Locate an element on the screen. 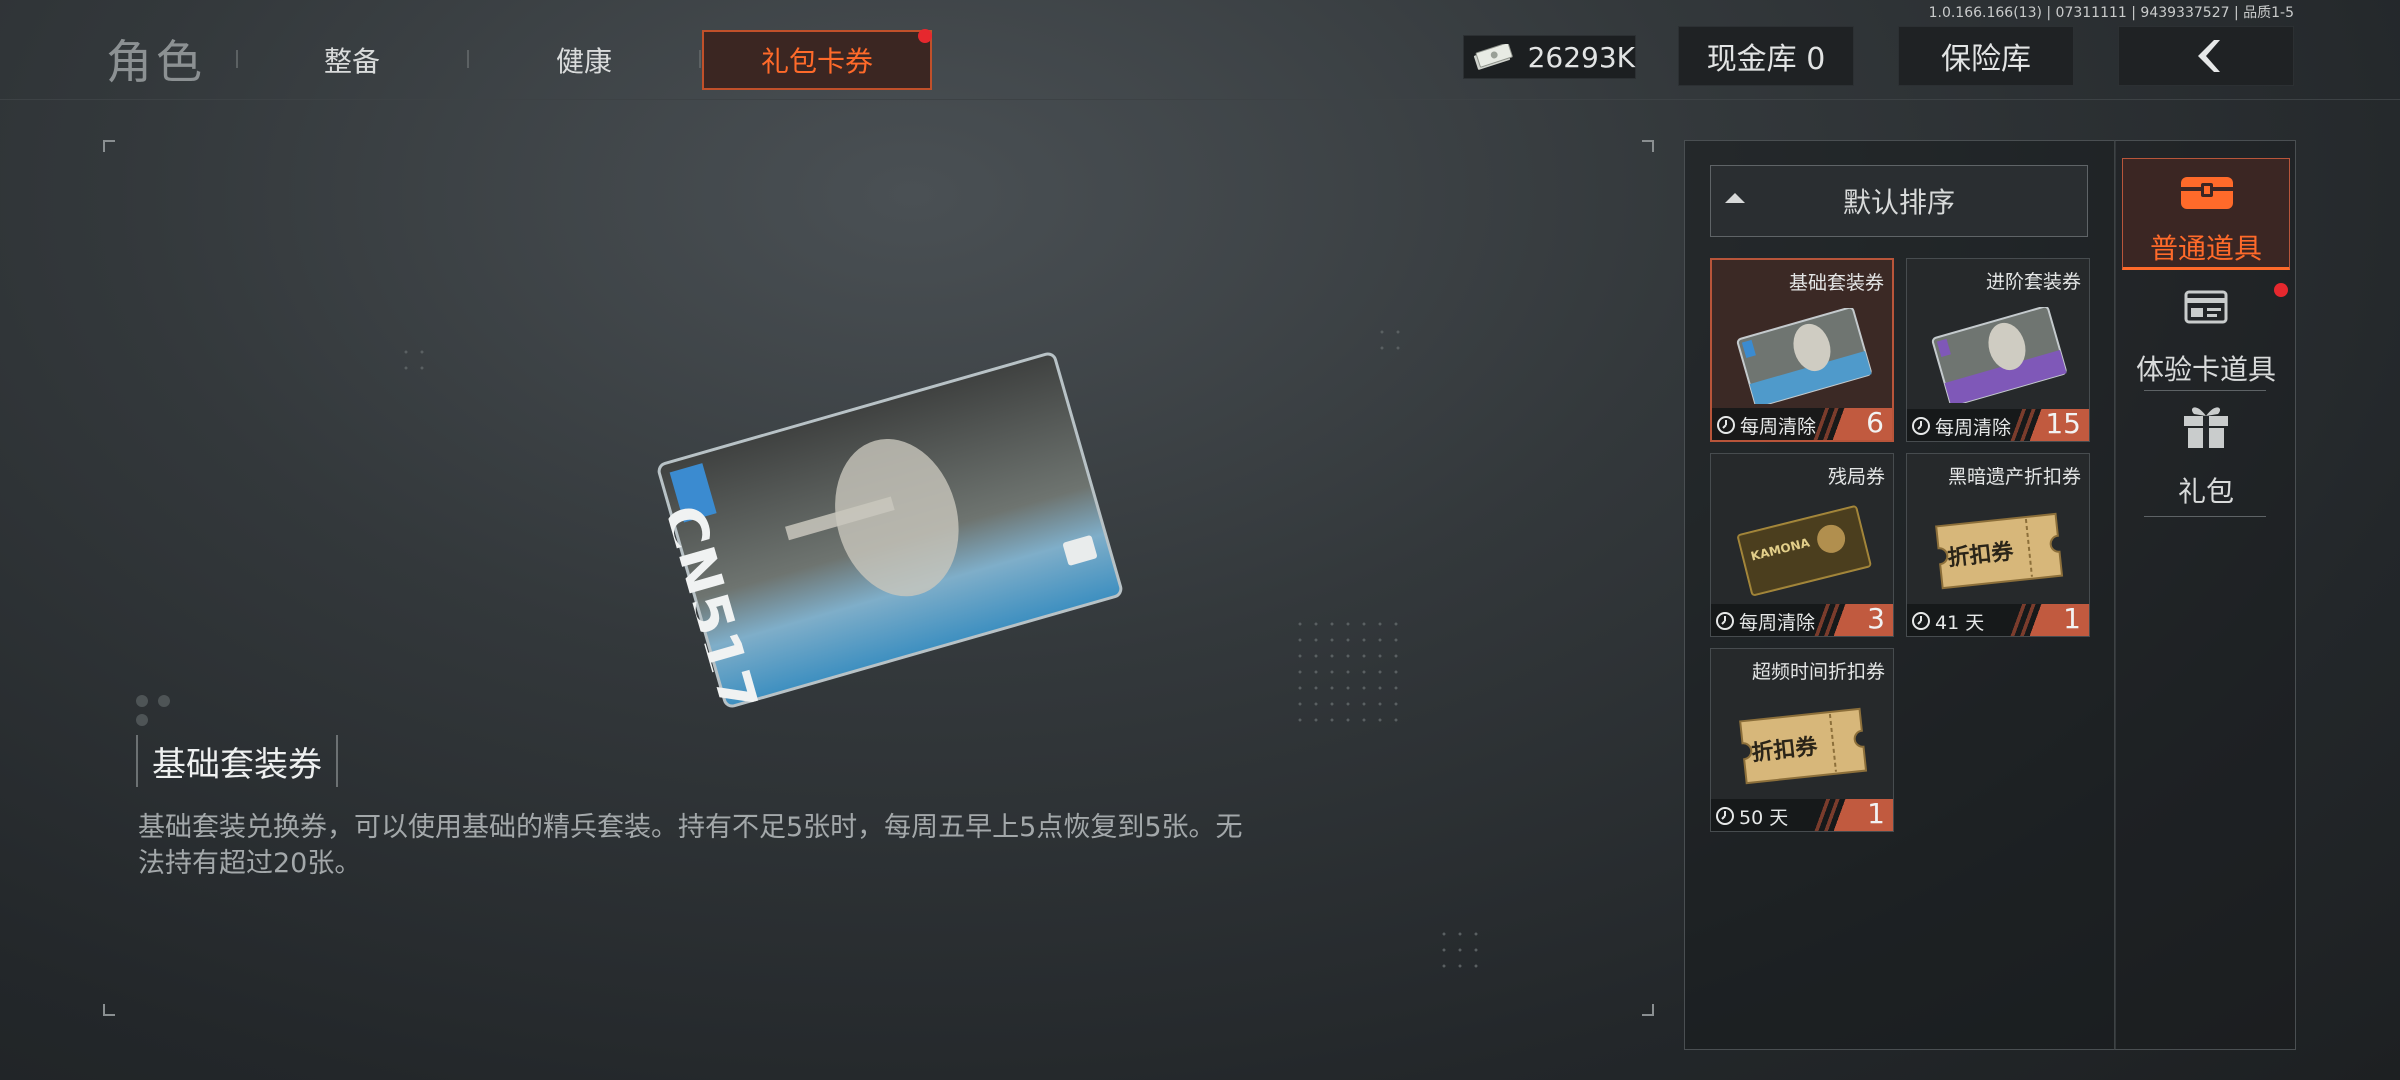 Image resolution: width=2400 pixels, height=1080 pixels. item-tile: 超频时间折扣券 折扣券 50 天 1 is located at coordinates (1802, 740).